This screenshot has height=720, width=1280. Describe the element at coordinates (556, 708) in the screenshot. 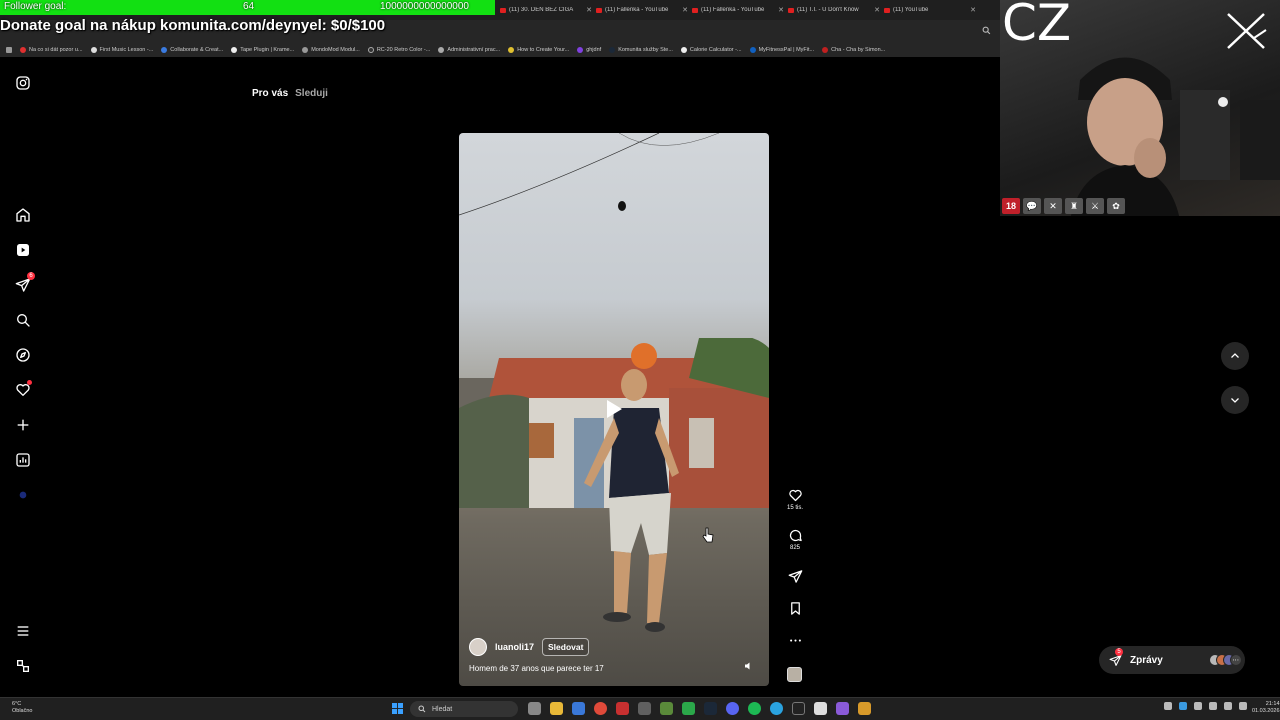

I see `file-explorer-icon` at that location.